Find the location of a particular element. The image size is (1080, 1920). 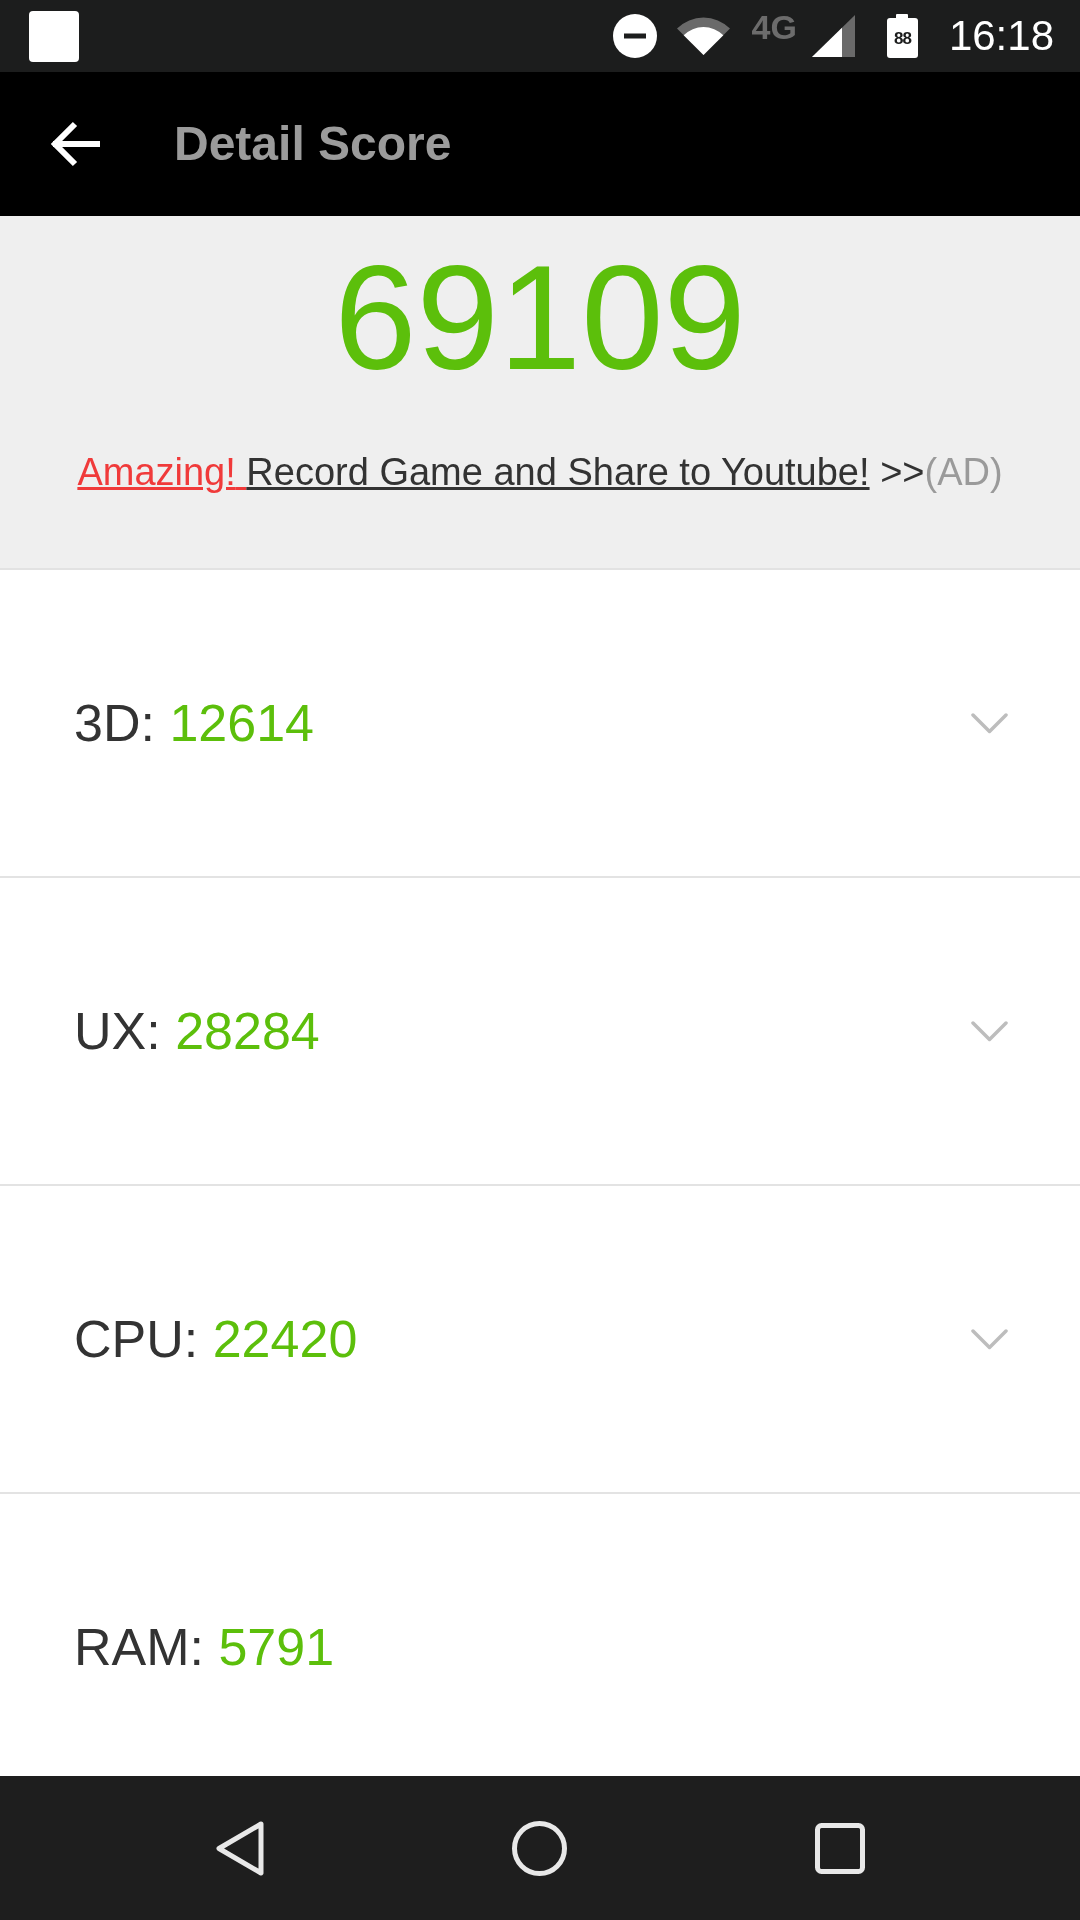

do-not-disturb-icon is located at coordinates (634, 36).